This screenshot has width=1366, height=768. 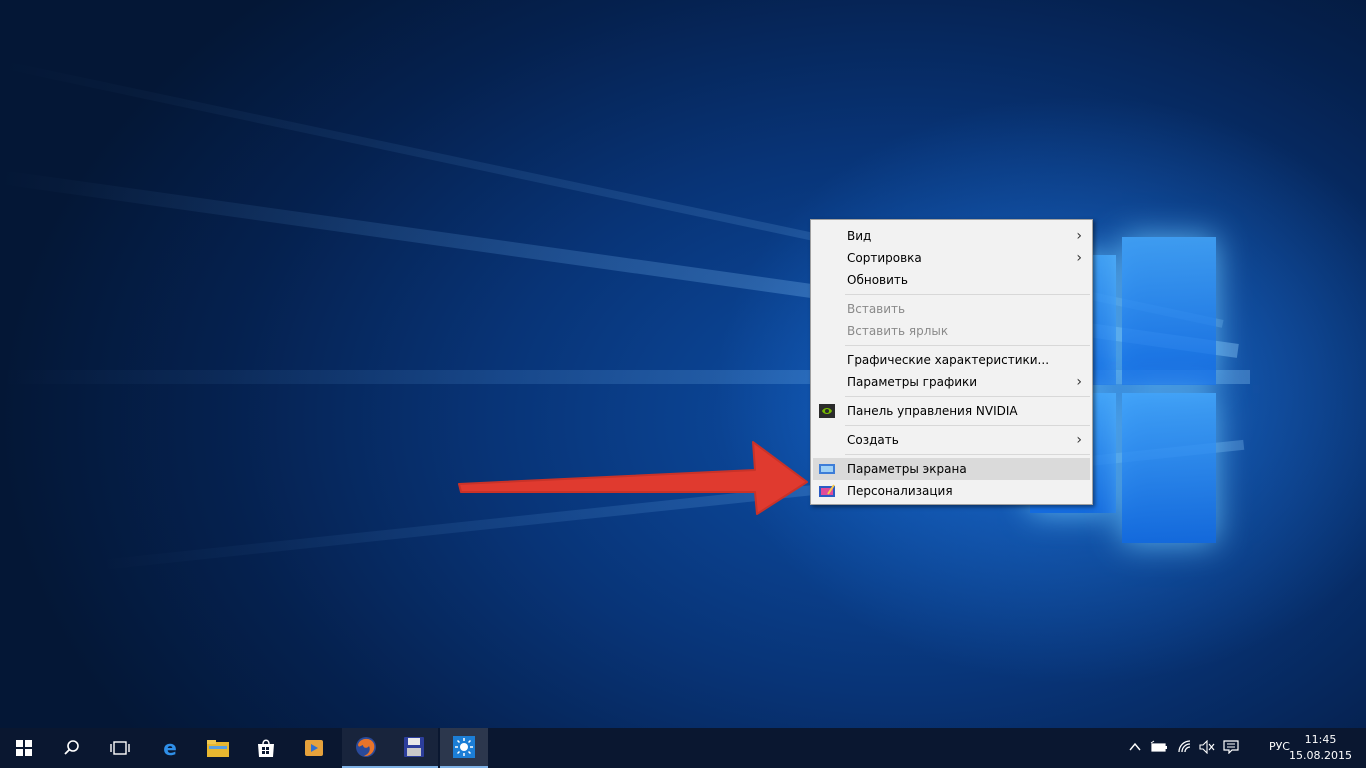 What do you see at coordinates (1320, 748) in the screenshot?
I see `clock: 11:45 15.08.2015` at bounding box center [1320, 748].